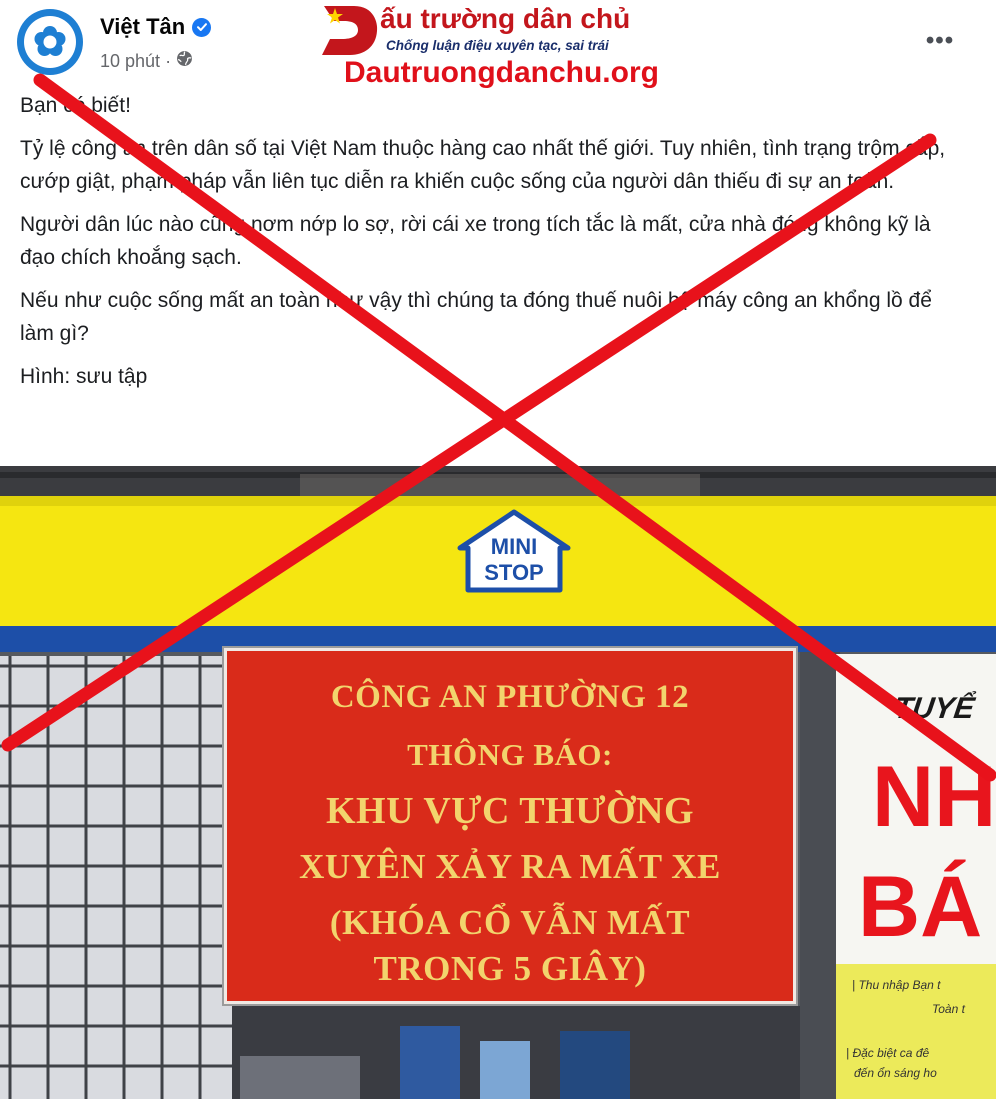 Image resolution: width=996 pixels, height=1099 pixels. What do you see at coordinates (888, 1053) in the screenshot?
I see `poster-small-text: | Đặc biệt ca đê` at bounding box center [888, 1053].